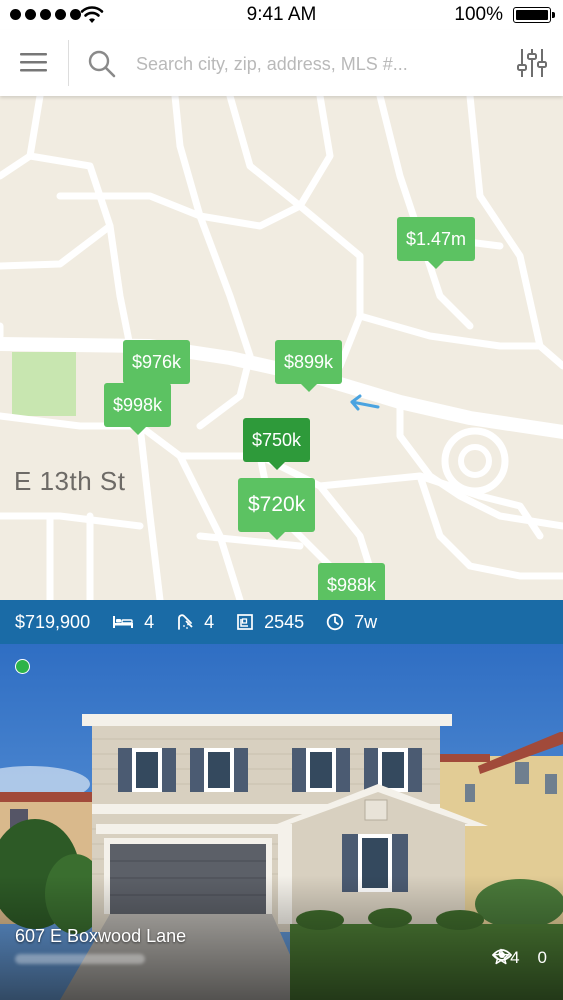  Describe the element at coordinates (70, 481) in the screenshot. I see `street-label: E 13th St` at that location.